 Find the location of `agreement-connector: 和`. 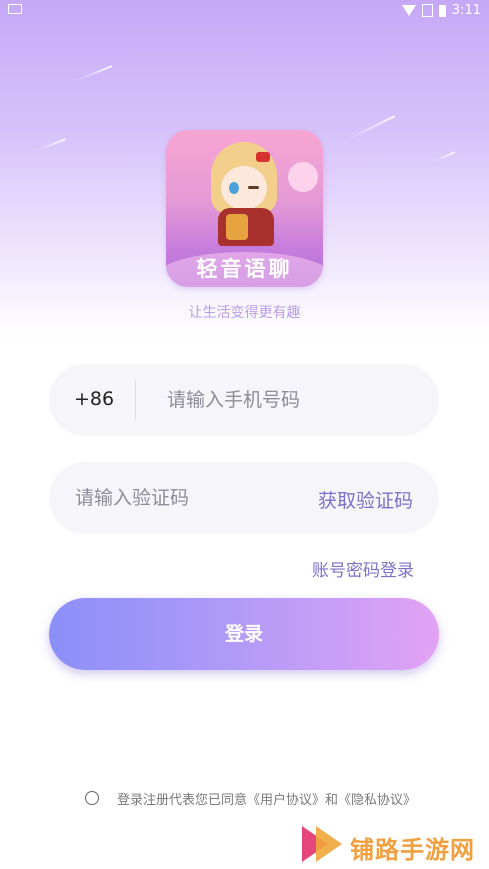

agreement-connector: 和 is located at coordinates (332, 800).